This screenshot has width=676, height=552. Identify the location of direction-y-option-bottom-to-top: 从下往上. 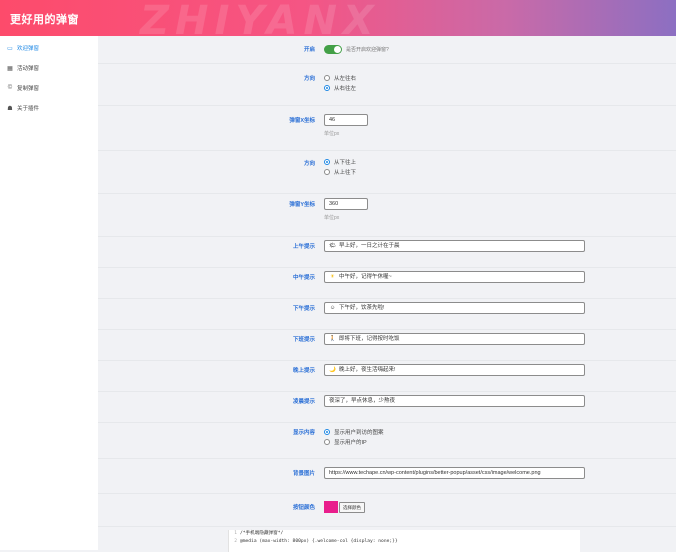
(340, 162).